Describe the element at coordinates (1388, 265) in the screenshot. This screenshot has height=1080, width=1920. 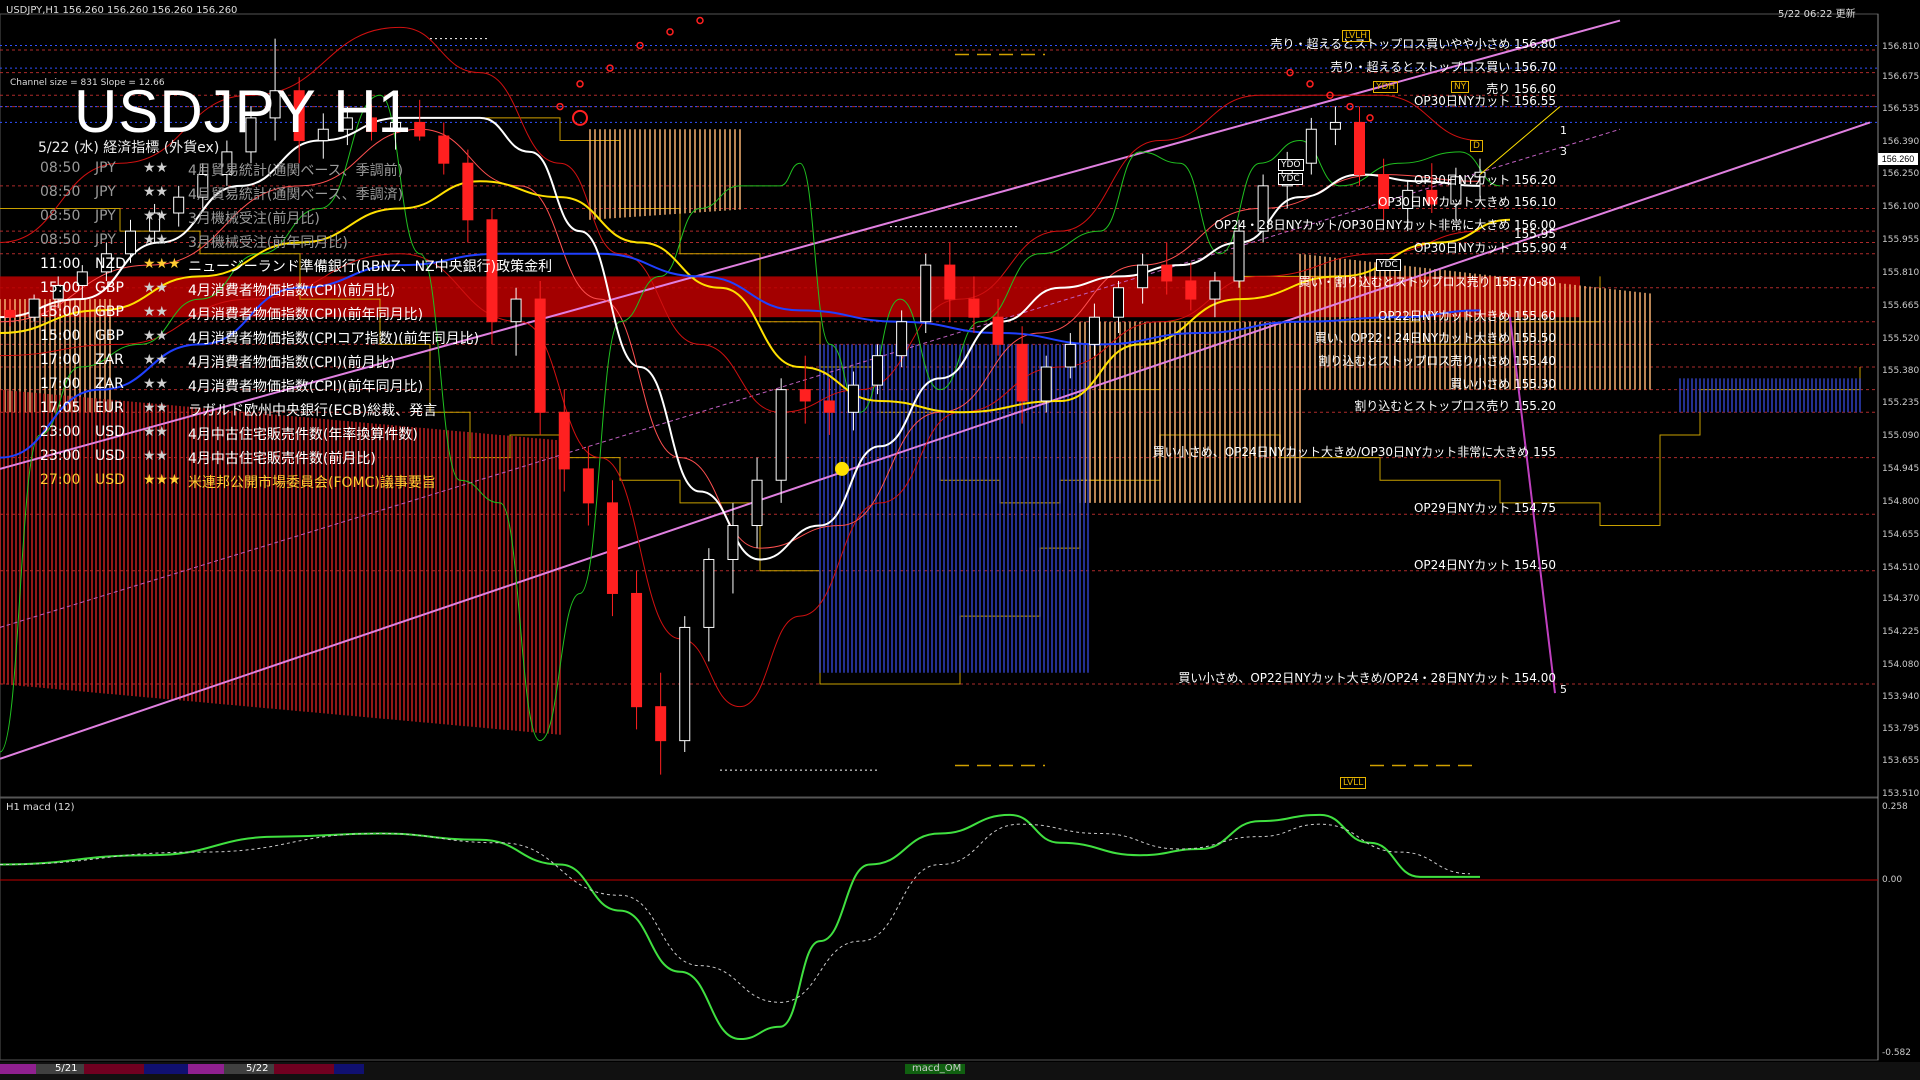
I see `ydc-tag-2: YDC` at that location.